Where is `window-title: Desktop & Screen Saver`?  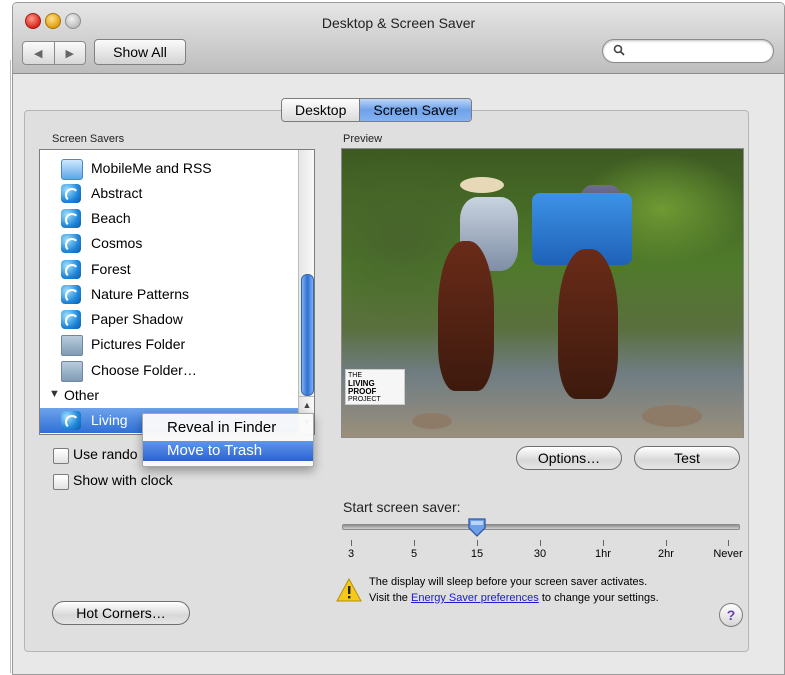 window-title: Desktop & Screen Saver is located at coordinates (398, 23).